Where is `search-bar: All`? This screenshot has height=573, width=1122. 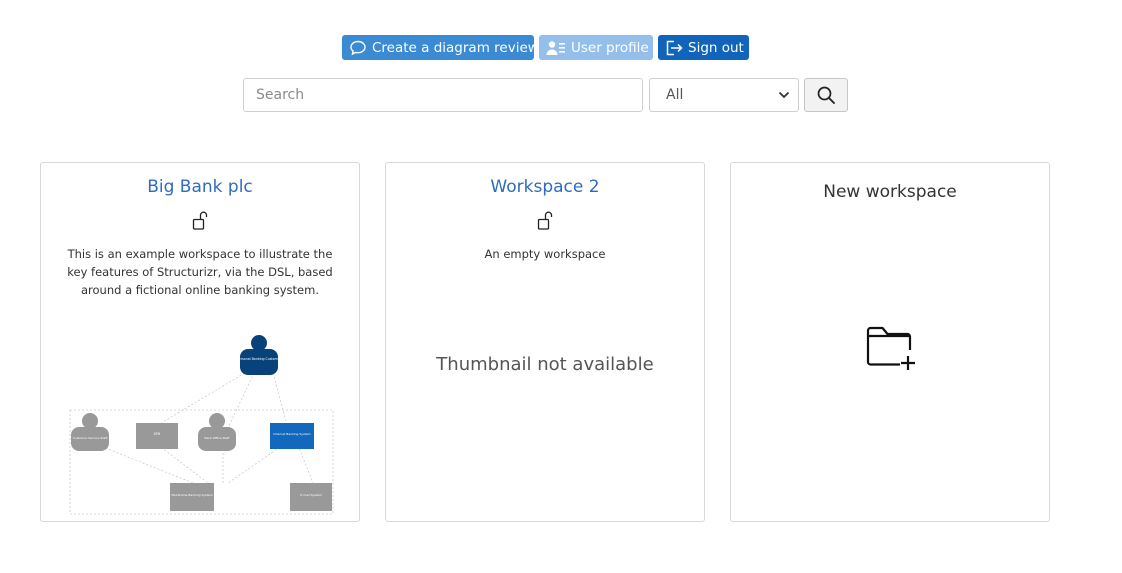
search-bar: All is located at coordinates (545, 95).